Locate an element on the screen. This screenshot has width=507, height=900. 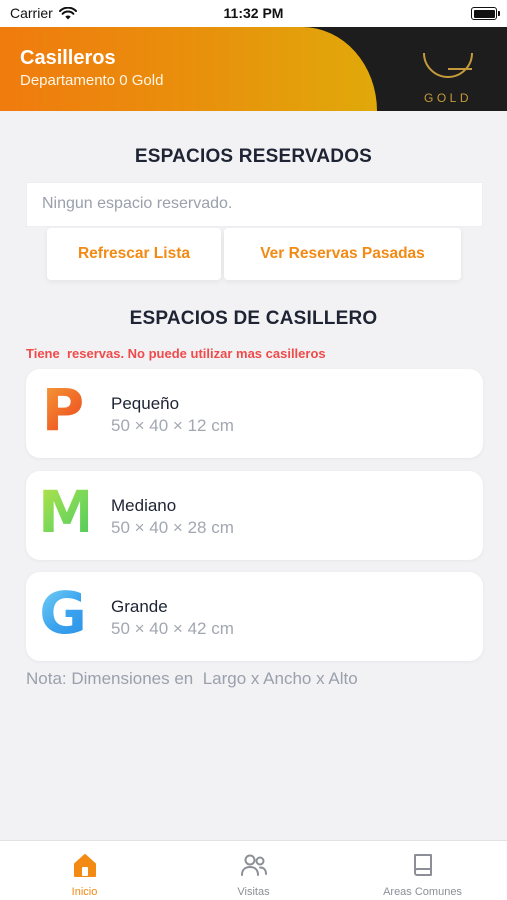
tab-inicio: Inicio is located at coordinates (84, 870).